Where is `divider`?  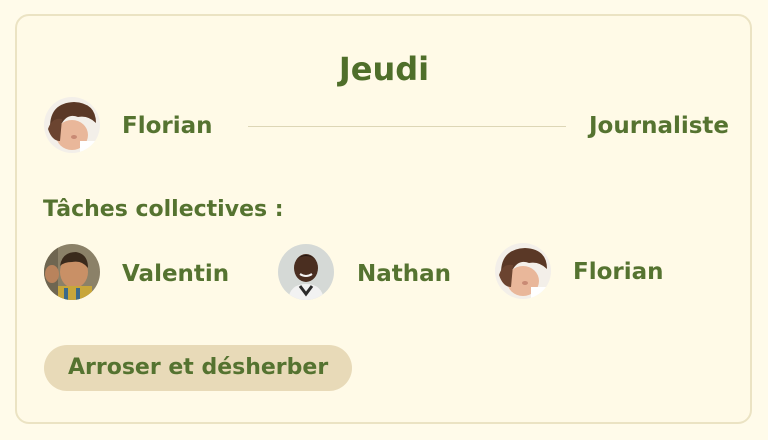 divider is located at coordinates (407, 126).